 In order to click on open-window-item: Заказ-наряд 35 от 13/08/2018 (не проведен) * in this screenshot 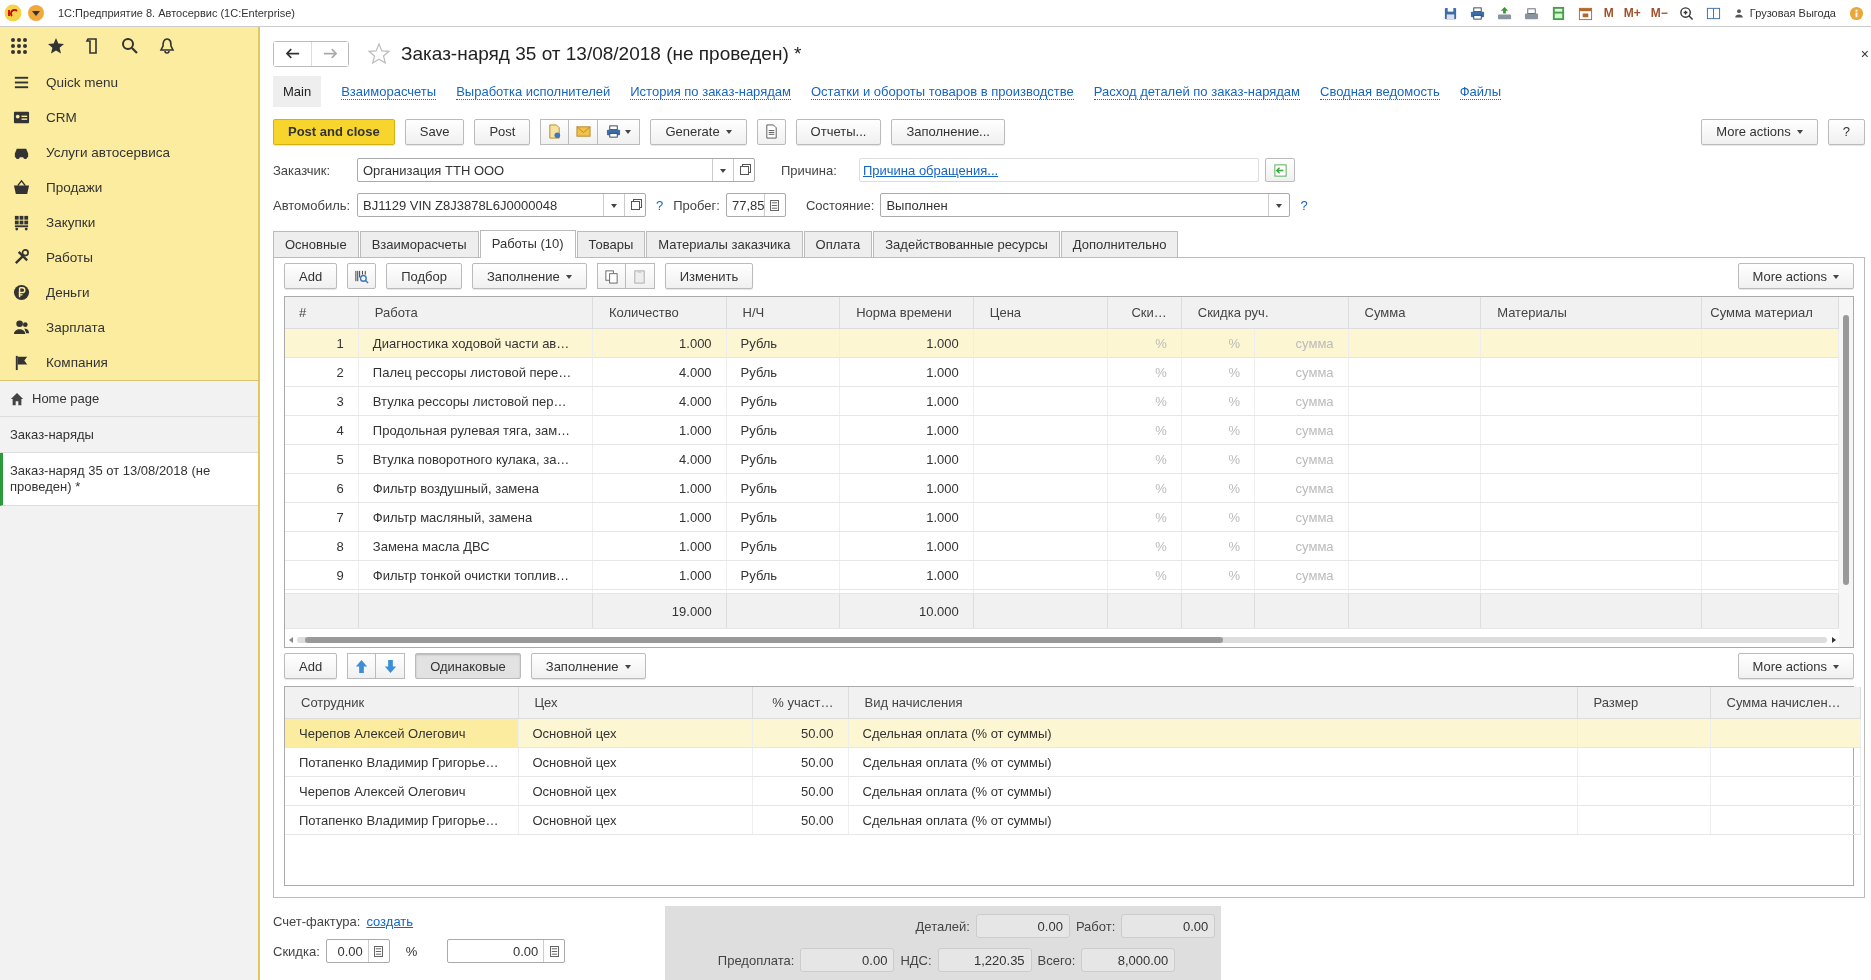, I will do `click(129, 479)`.